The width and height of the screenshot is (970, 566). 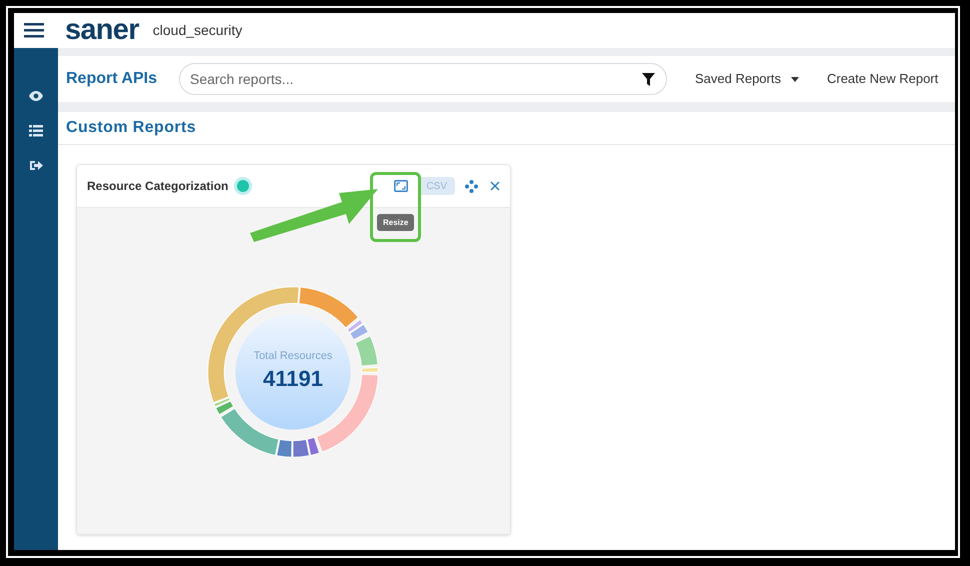 What do you see at coordinates (495, 186) in the screenshot?
I see `close-icon` at bounding box center [495, 186].